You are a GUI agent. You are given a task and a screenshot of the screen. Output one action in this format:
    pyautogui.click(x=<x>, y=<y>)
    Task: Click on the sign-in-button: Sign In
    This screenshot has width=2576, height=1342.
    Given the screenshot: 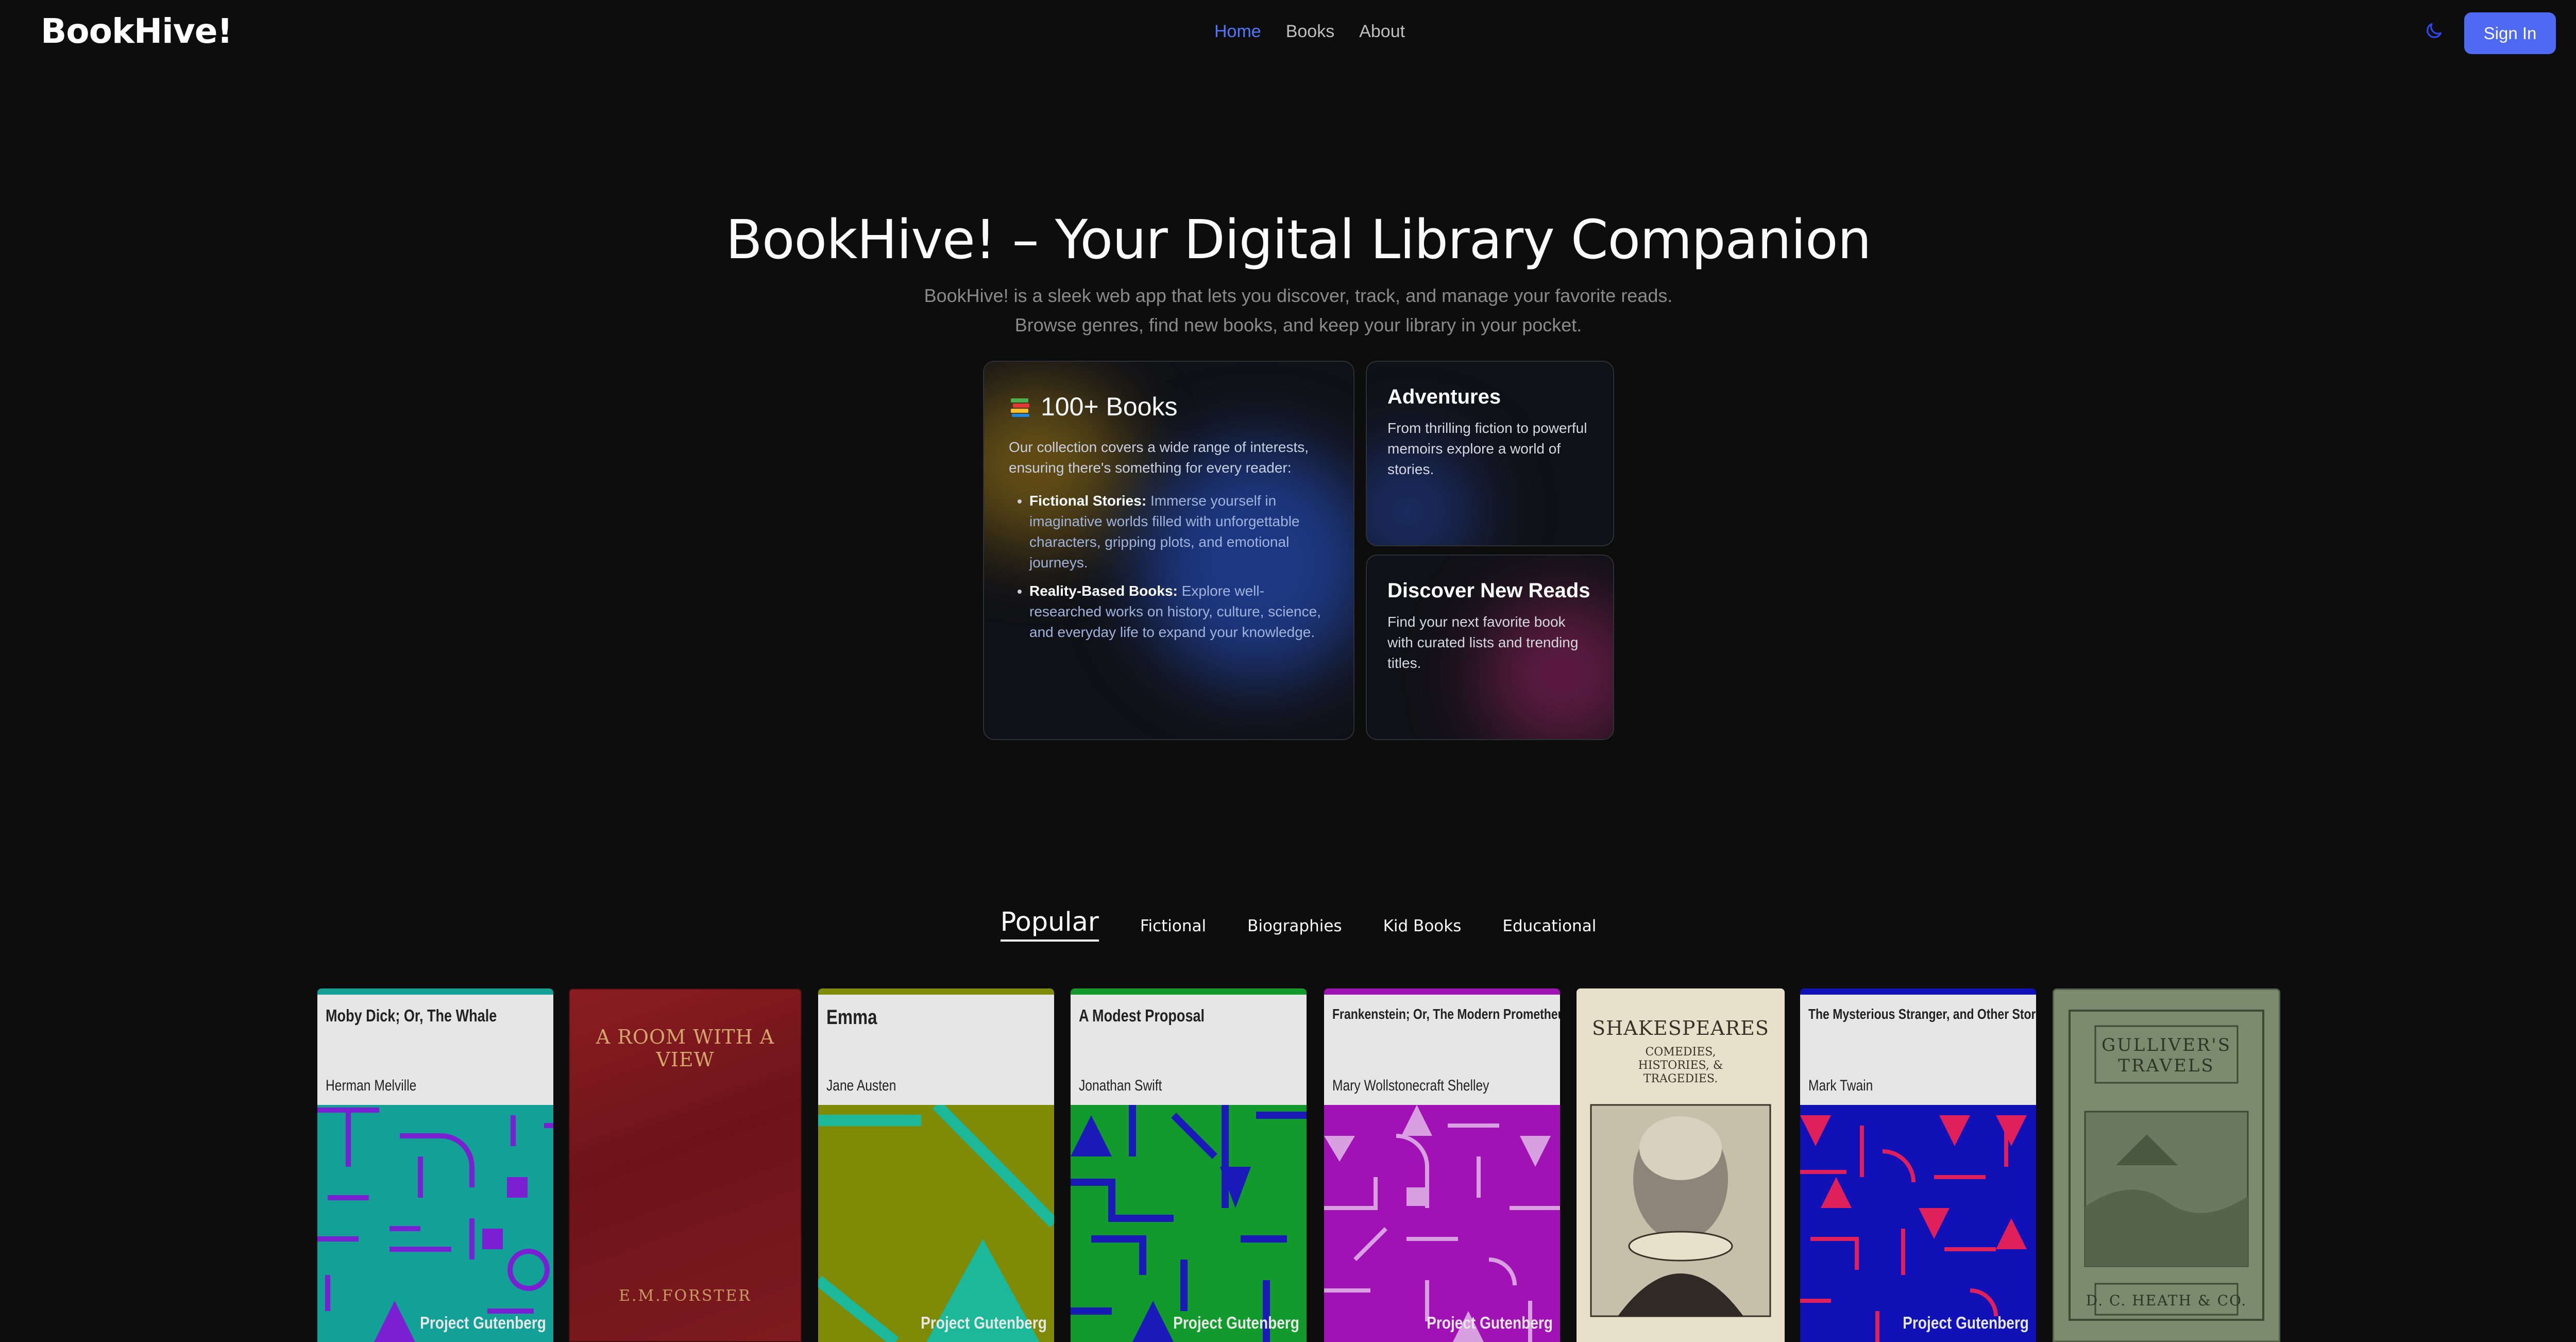 What is the action you would take?
    pyautogui.click(x=2510, y=33)
    